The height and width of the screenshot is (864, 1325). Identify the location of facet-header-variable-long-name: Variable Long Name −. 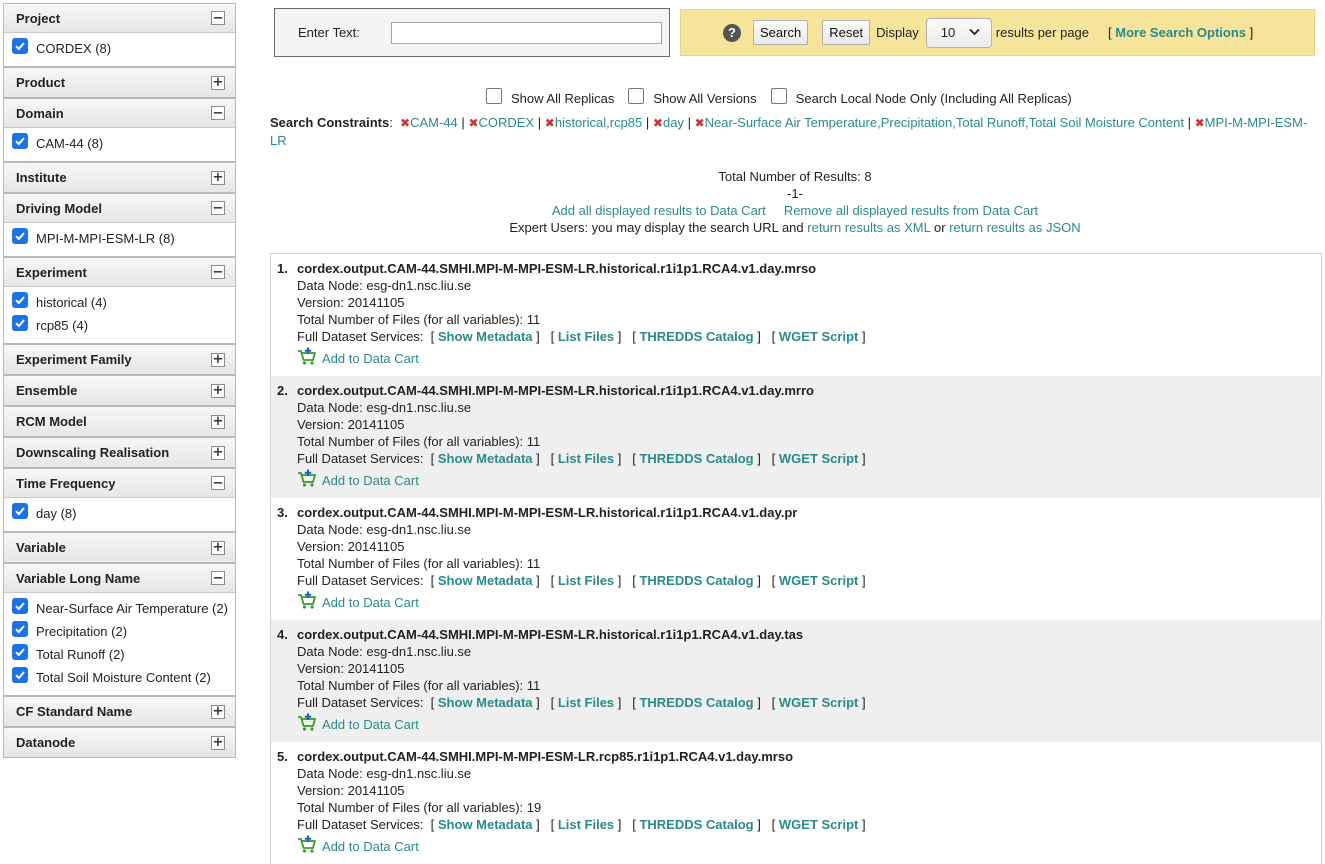
(119, 578).